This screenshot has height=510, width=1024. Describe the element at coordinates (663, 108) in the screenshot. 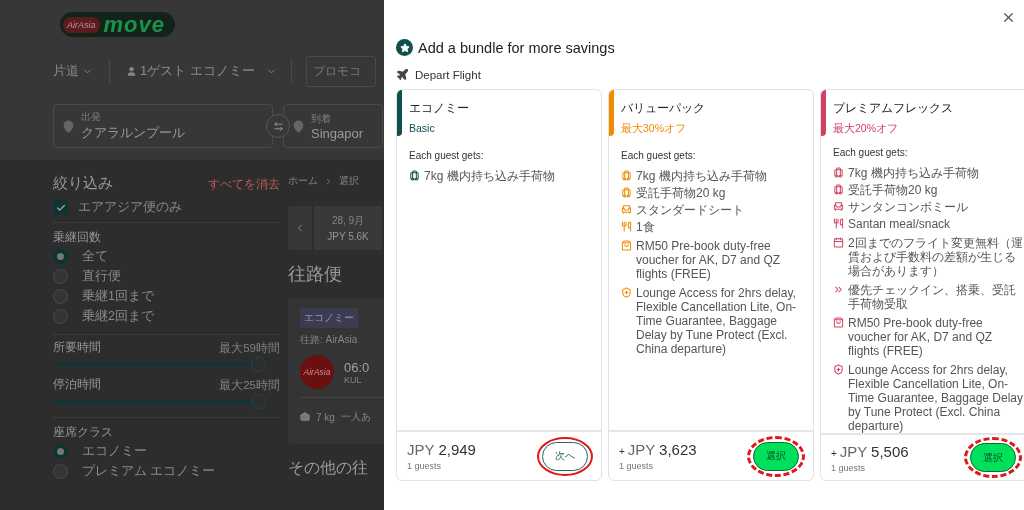

I see `bundle-name: バリューパック` at that location.